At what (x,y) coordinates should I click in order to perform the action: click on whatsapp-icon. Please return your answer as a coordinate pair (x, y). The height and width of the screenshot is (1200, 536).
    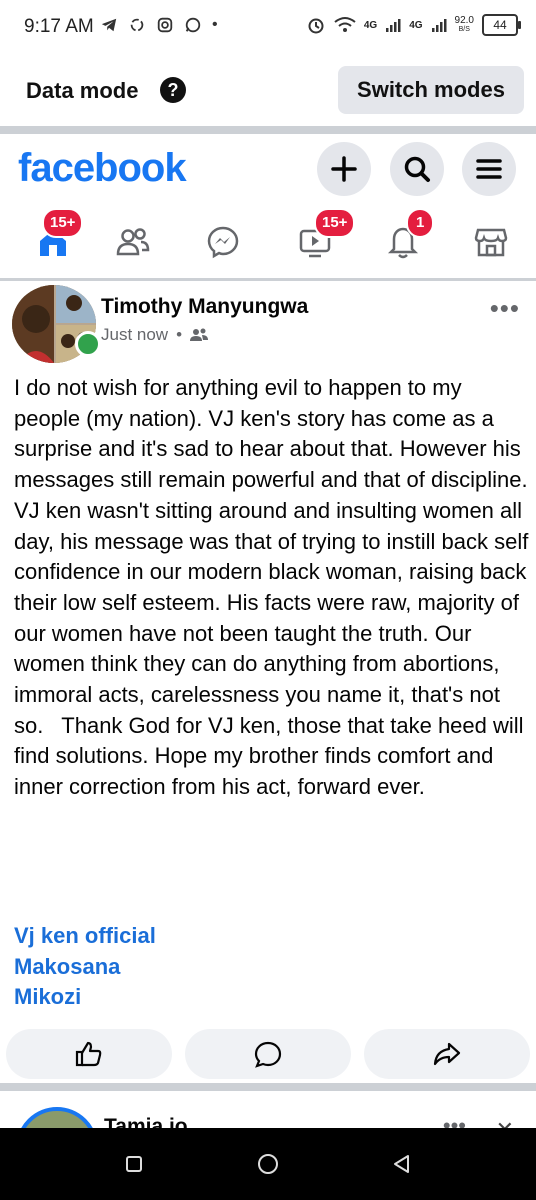
    Looking at the image, I should click on (193, 25).